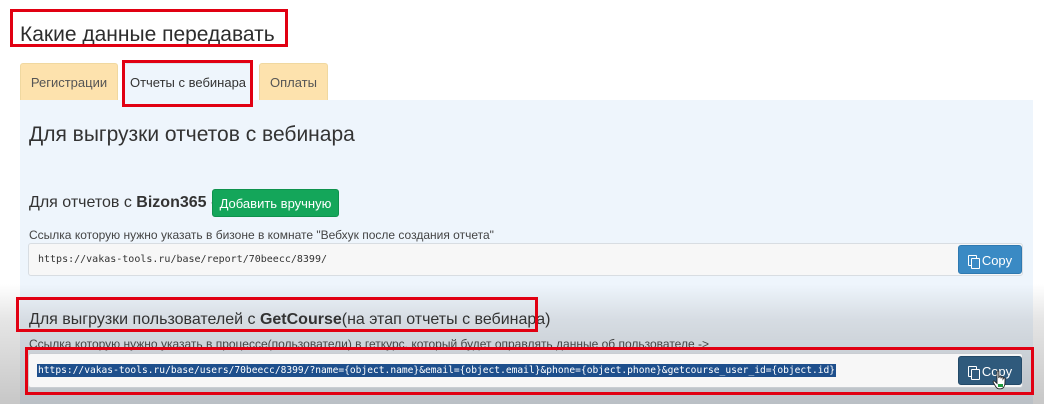  What do you see at coordinates (83, 202) in the screenshot?
I see `bizon-heading-prefix: Для отчетов с` at bounding box center [83, 202].